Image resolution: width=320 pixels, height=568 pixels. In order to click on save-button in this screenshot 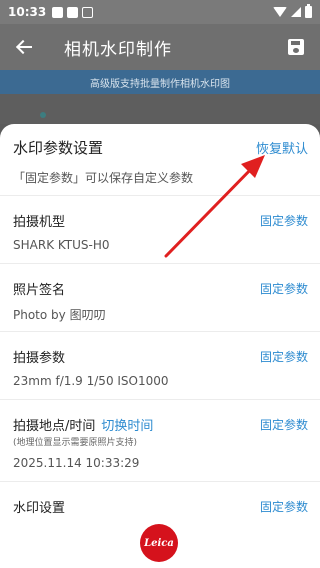, I will do `click(296, 47)`.